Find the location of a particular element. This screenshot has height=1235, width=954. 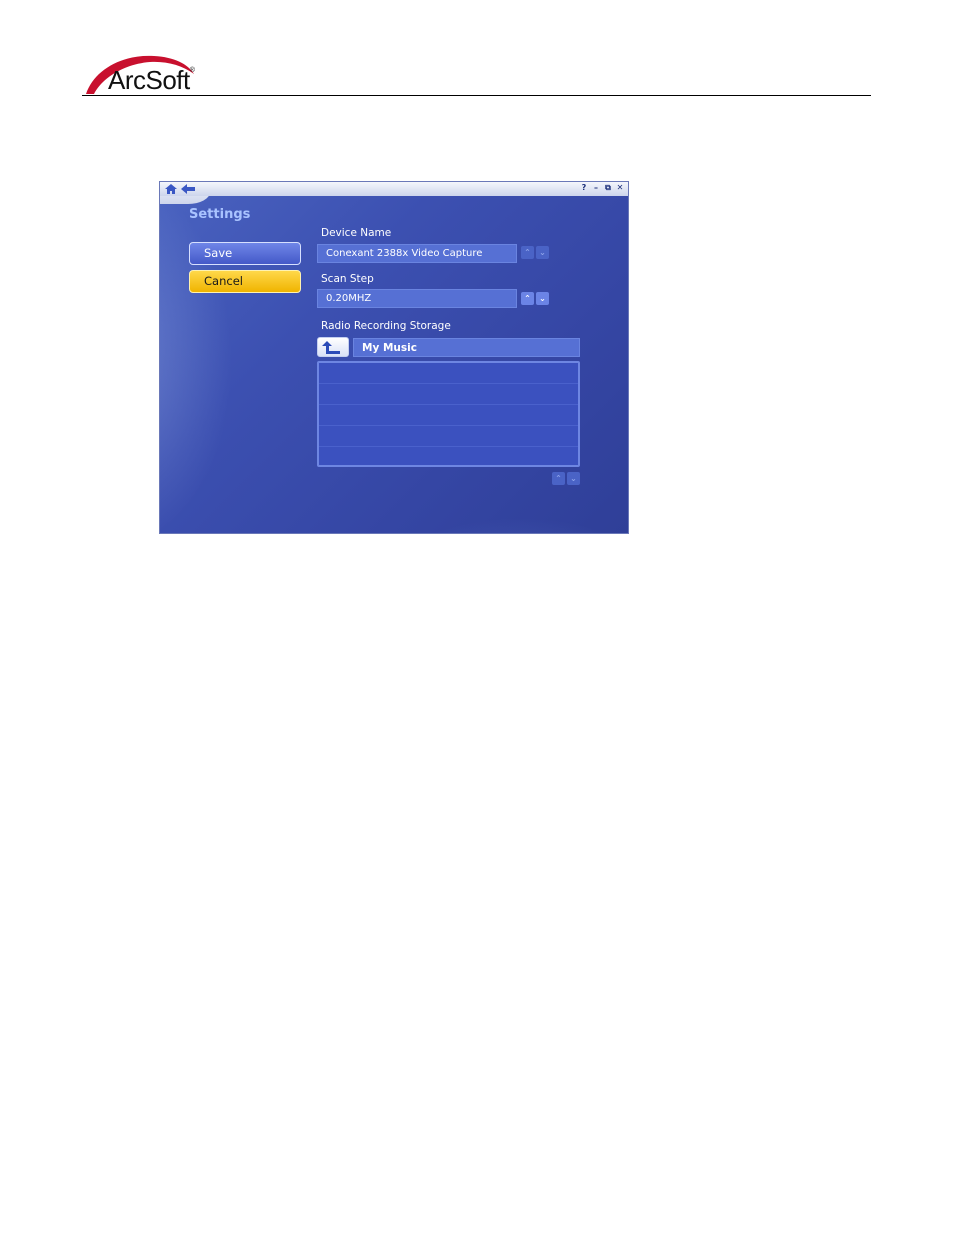

titlebar is located at coordinates (394, 189).